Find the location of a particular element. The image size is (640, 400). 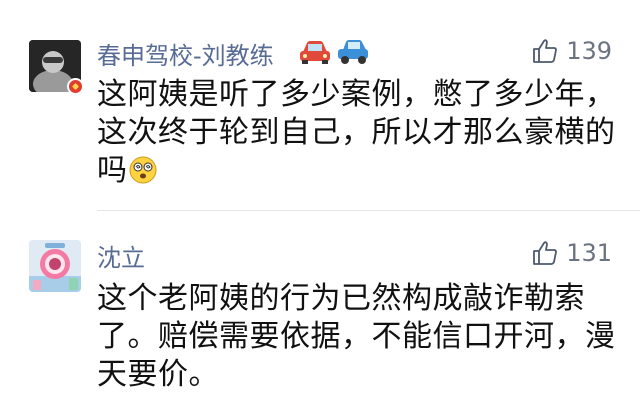

avatar is located at coordinates (55, 266).